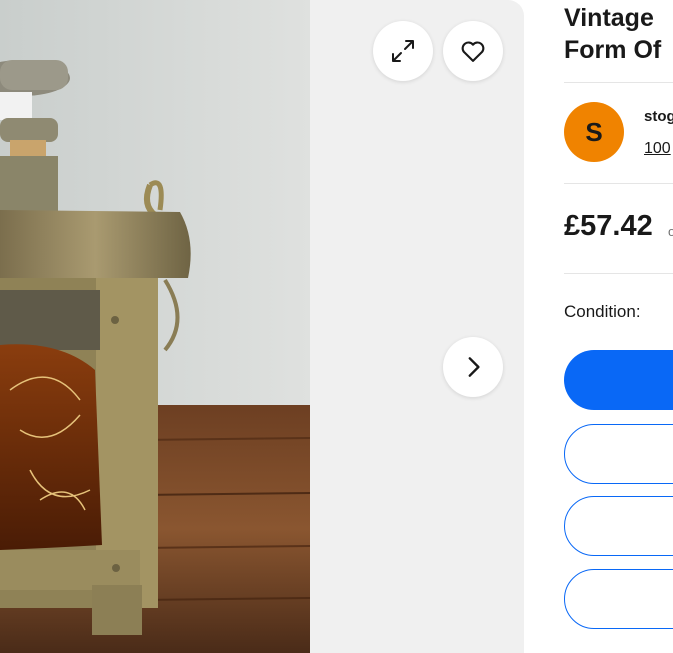 The image size is (673, 653). Describe the element at coordinates (658, 116) in the screenshot. I see `seller-name-link: stog` at that location.